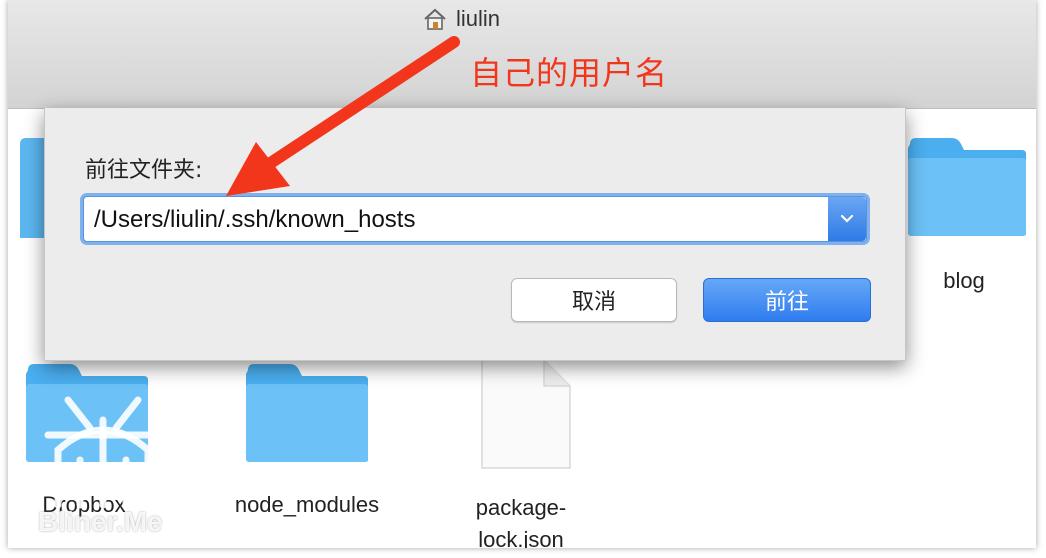 The width and height of the screenshot is (1046, 558). I want to click on home-icon, so click(435, 19).